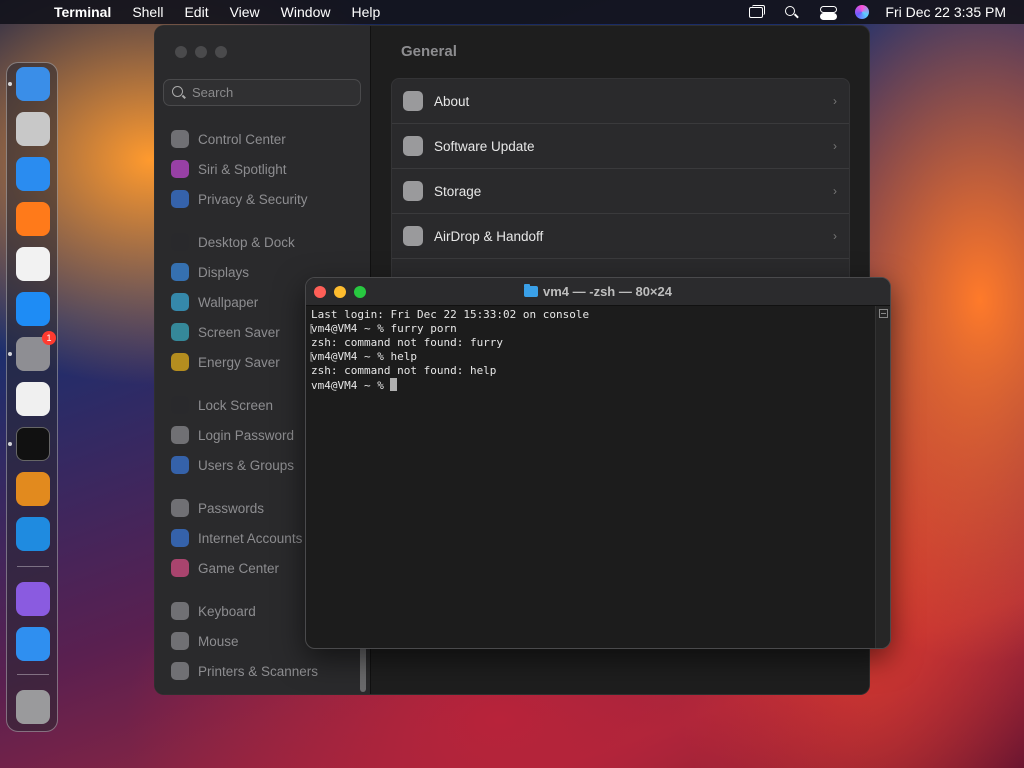 This screenshot has width=1024, height=768. Describe the element at coordinates (180, 169) in the screenshot. I see `siri-spotlight-icon` at that location.